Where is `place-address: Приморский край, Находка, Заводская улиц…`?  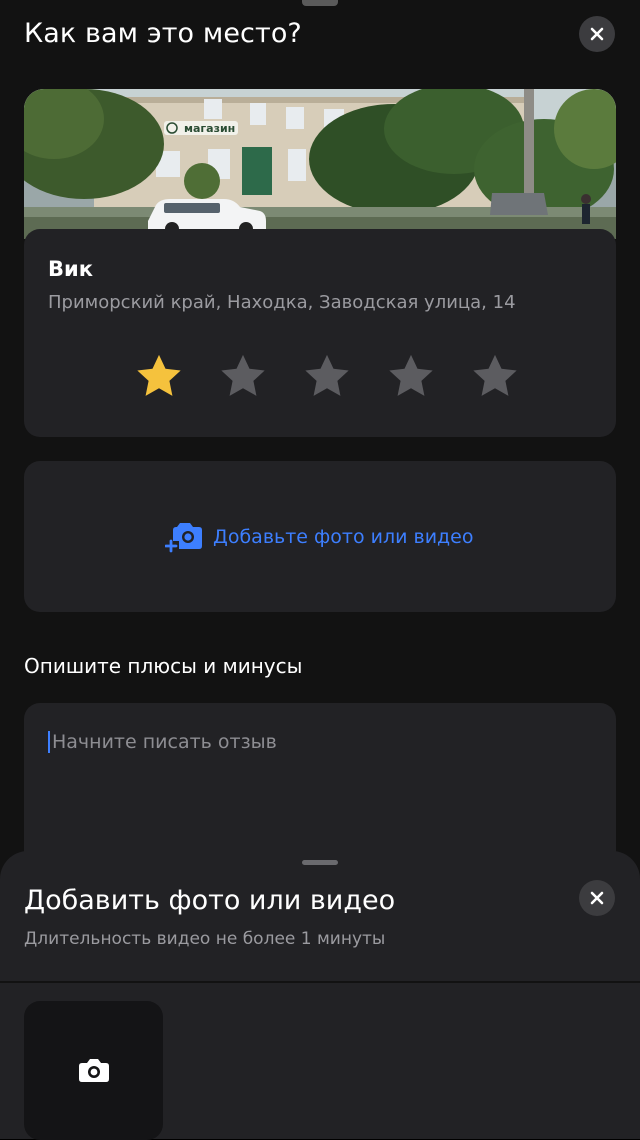 place-address: Приморский край, Находка, Заводская улиц… is located at coordinates (282, 302).